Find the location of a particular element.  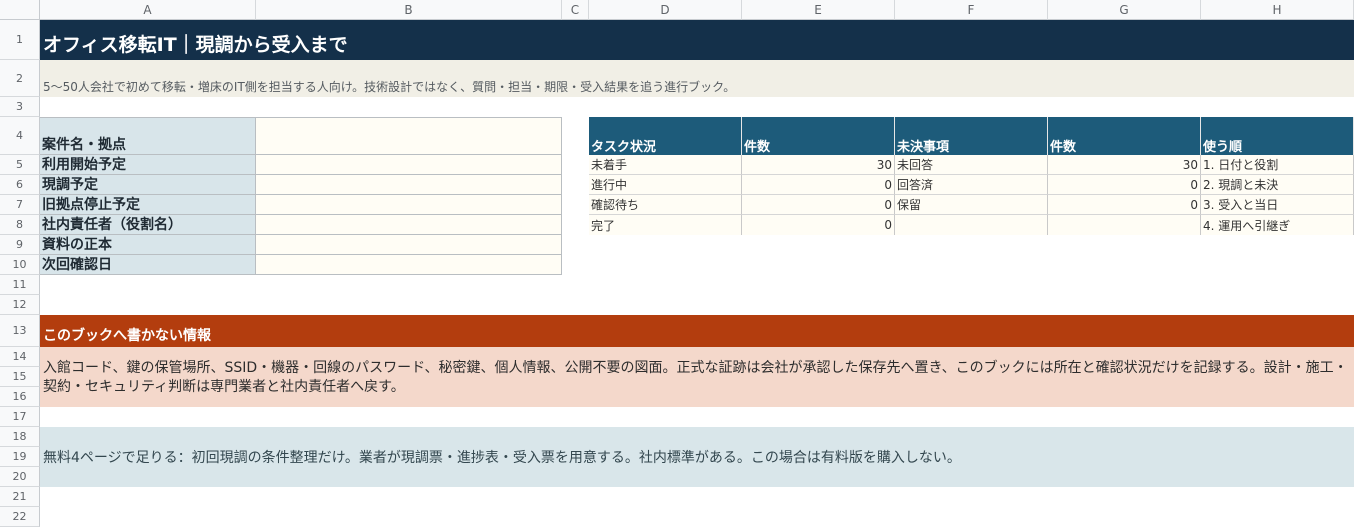

task-status-cell: 未着手 is located at coordinates (665, 165).